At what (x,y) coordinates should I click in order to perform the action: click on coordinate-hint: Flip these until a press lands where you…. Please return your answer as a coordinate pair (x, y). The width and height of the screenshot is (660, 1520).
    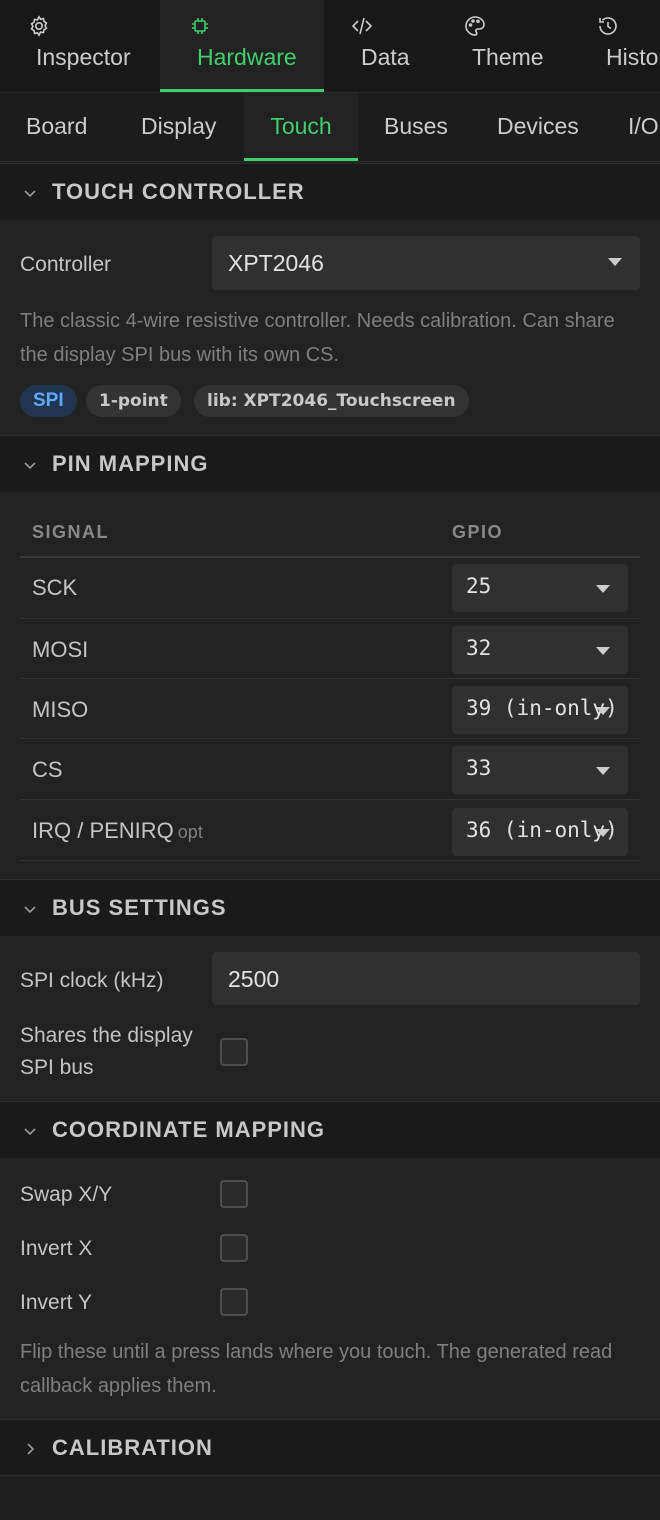
    Looking at the image, I should click on (316, 1369).